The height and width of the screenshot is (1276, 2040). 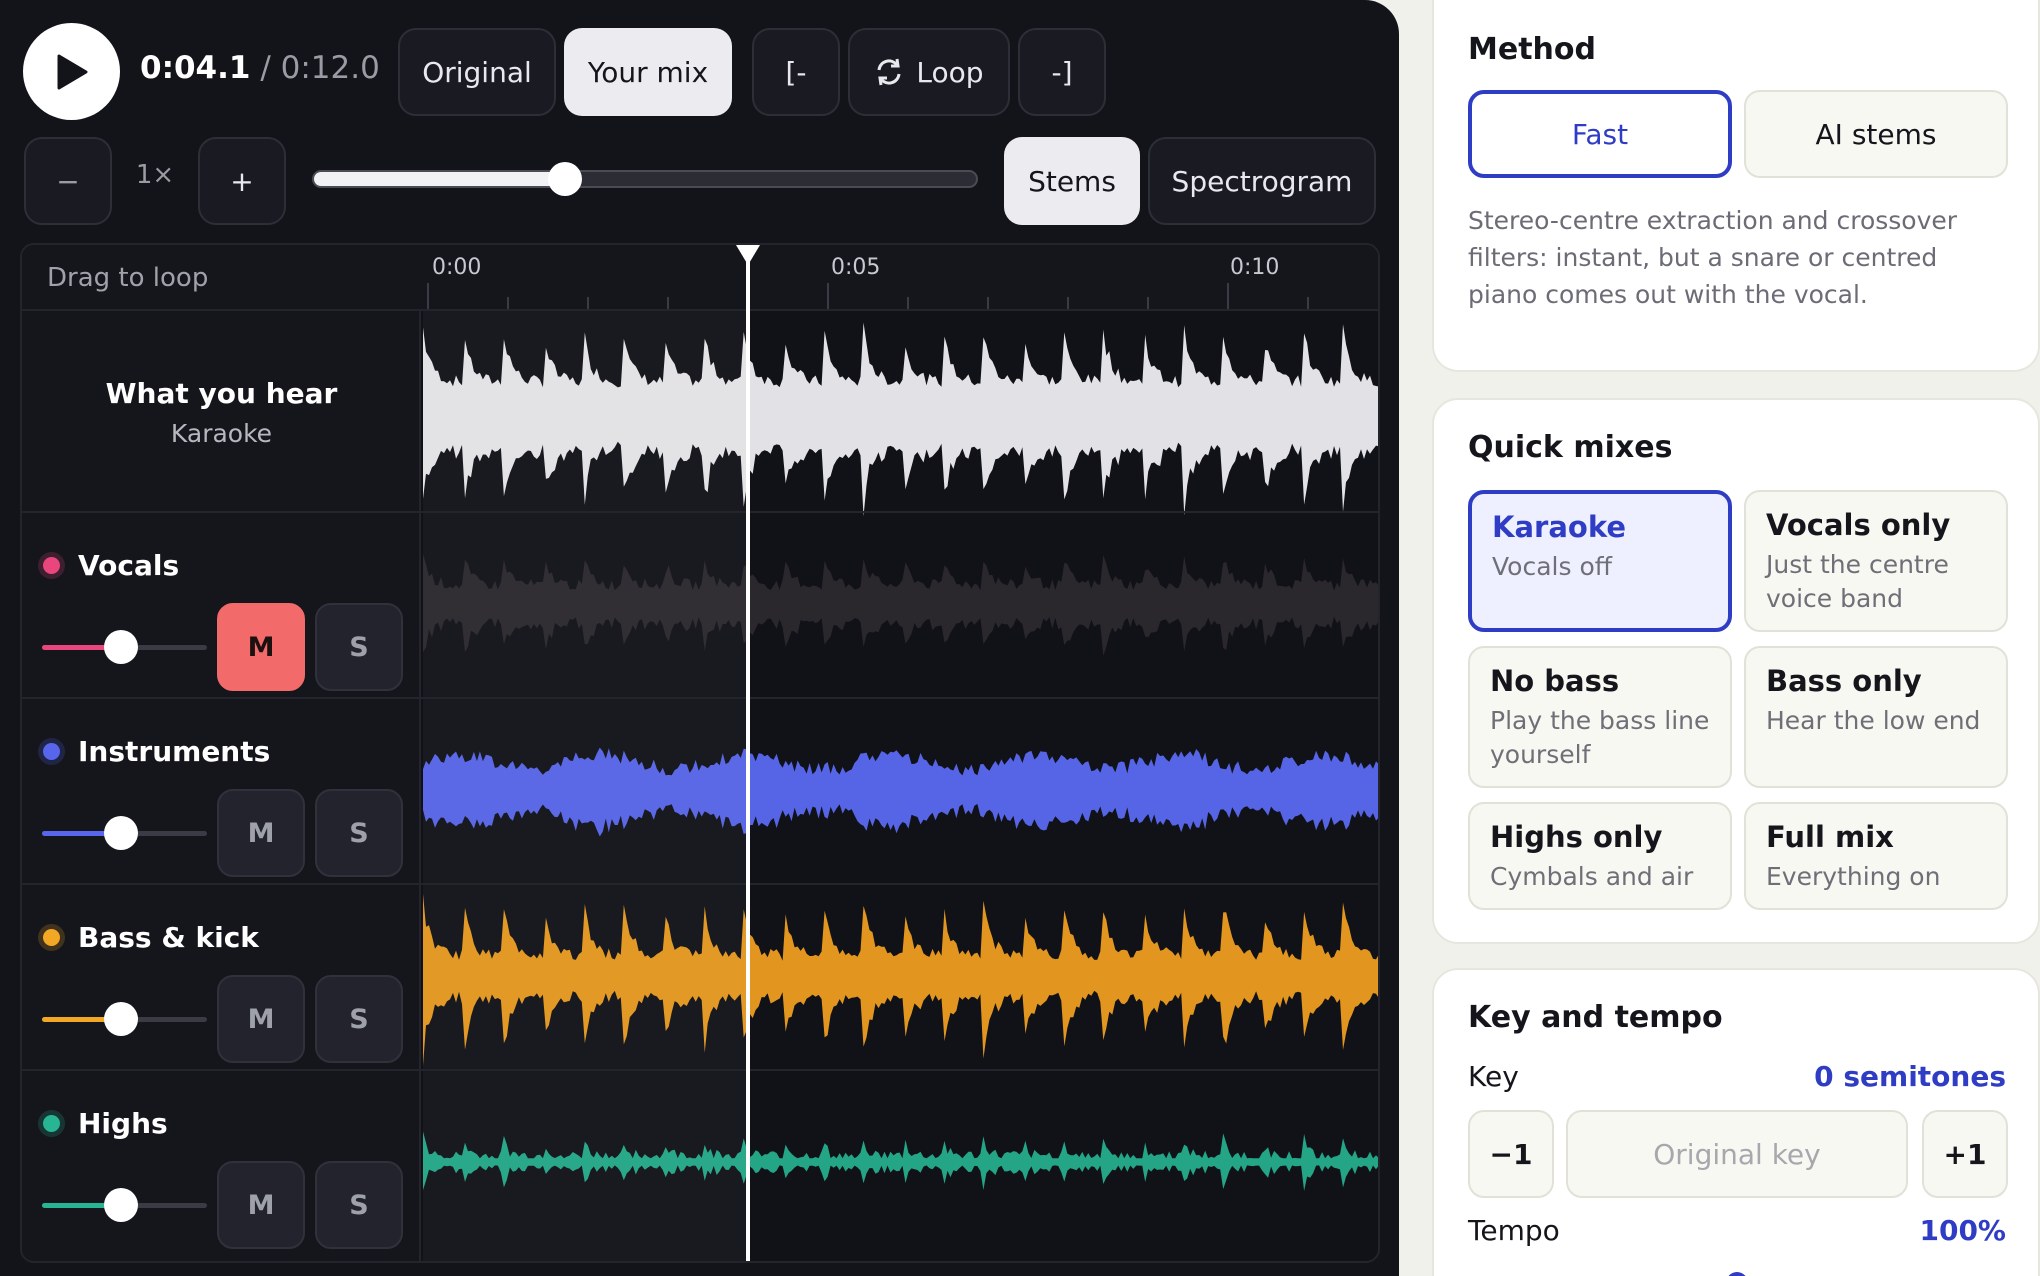 I want to click on loop-start-button: [-, so click(x=796, y=72).